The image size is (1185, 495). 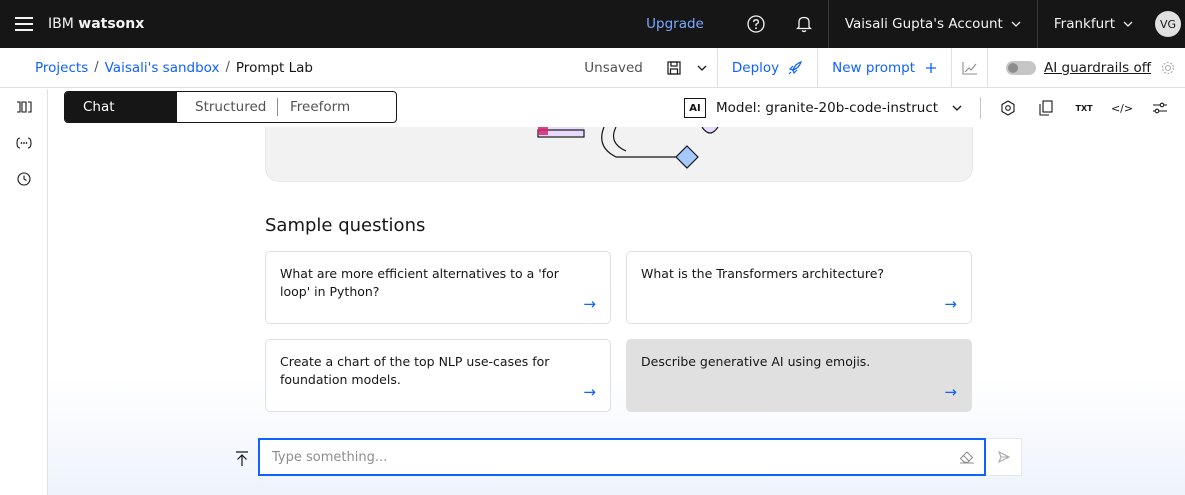 I want to click on product-brand: IBM watsonx, so click(x=96, y=24).